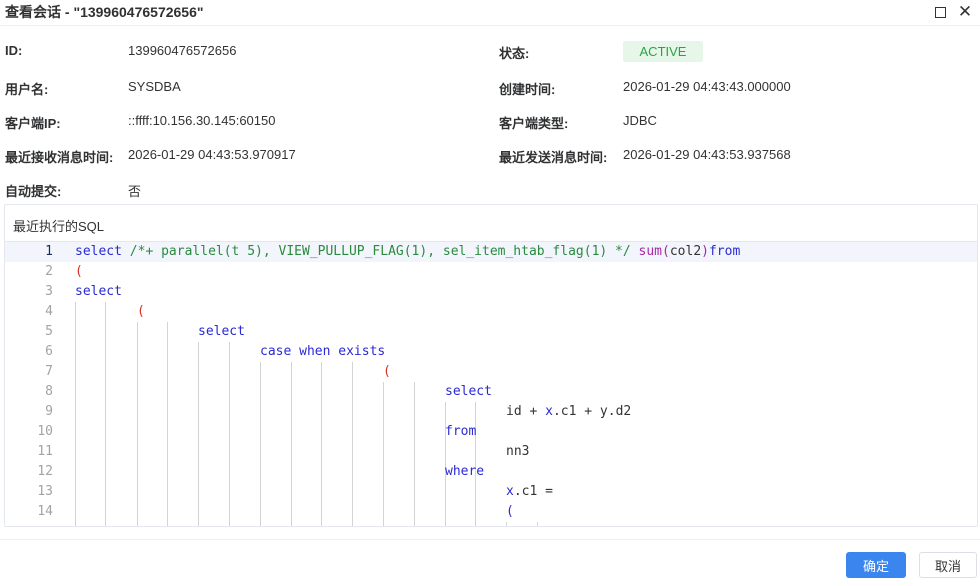 The width and height of the screenshot is (980, 586). What do you see at coordinates (518, 451) in the screenshot?
I see `code-text: nn3` at bounding box center [518, 451].